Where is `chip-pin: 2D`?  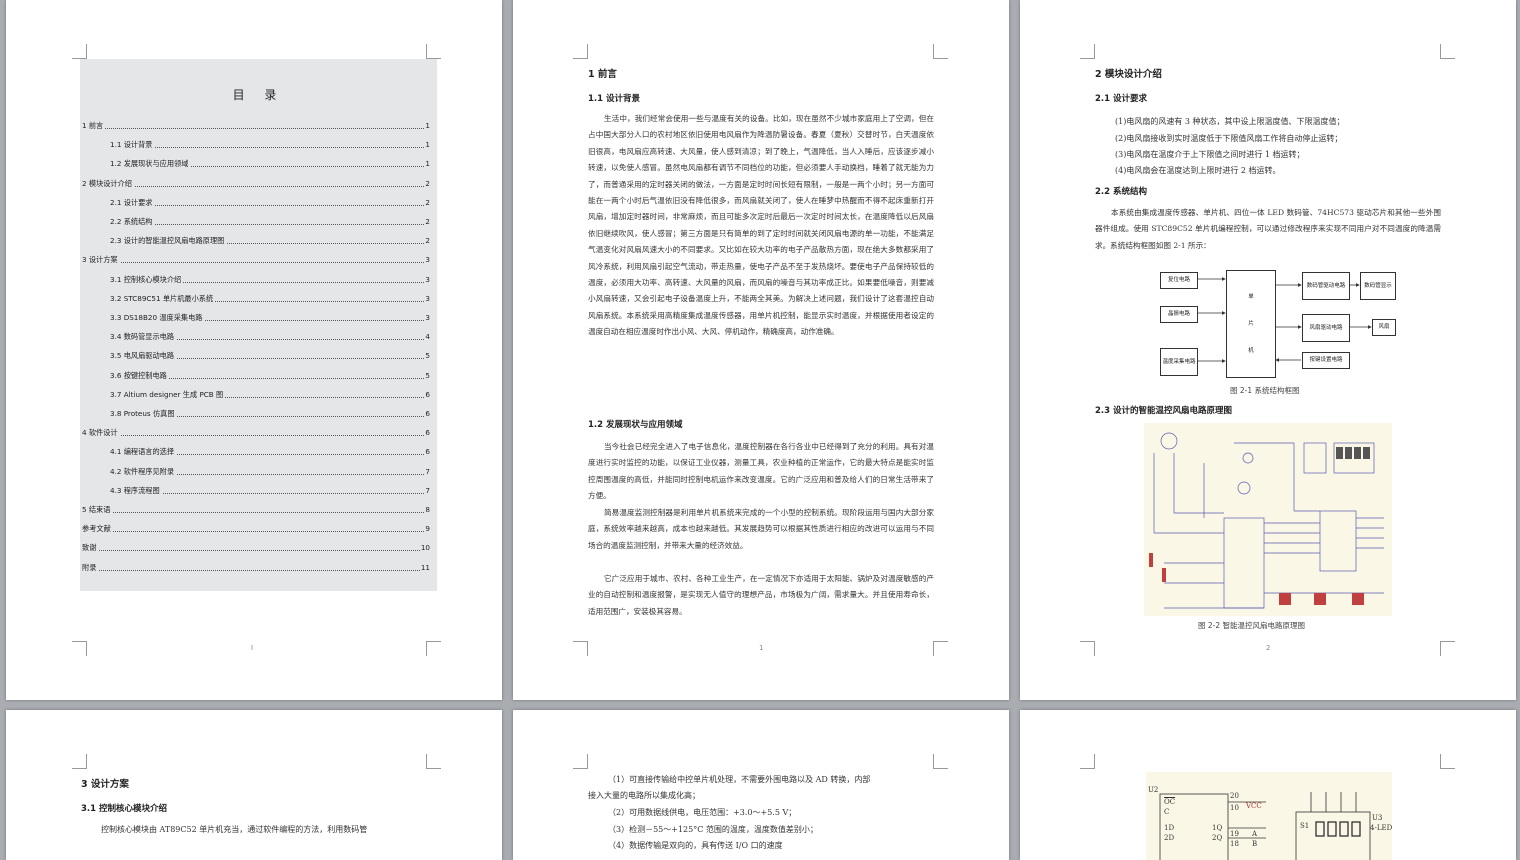
chip-pin: 2D is located at coordinates (1169, 838).